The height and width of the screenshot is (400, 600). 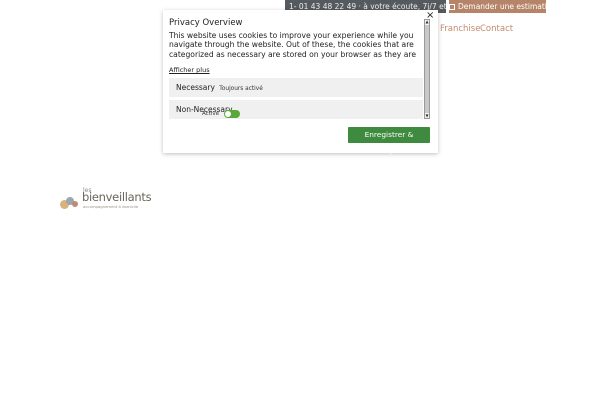 What do you see at coordinates (195, 87) in the screenshot?
I see `category-label: Necessary` at bounding box center [195, 87].